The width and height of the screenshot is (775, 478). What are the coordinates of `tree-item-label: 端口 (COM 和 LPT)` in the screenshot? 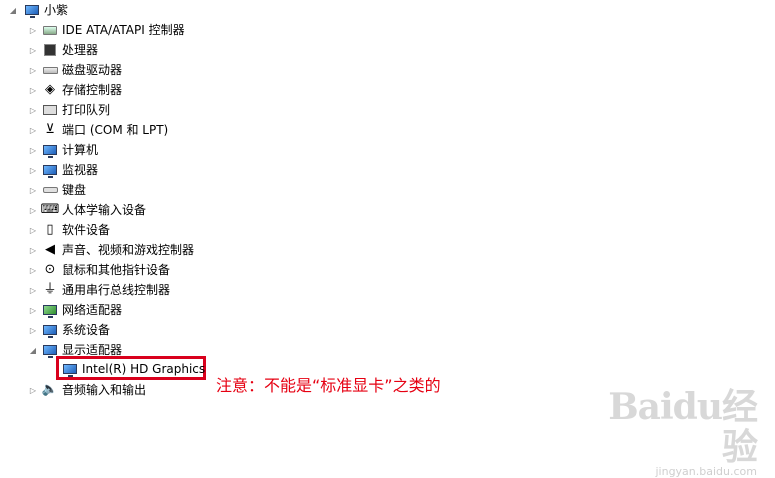 It's located at (115, 130).